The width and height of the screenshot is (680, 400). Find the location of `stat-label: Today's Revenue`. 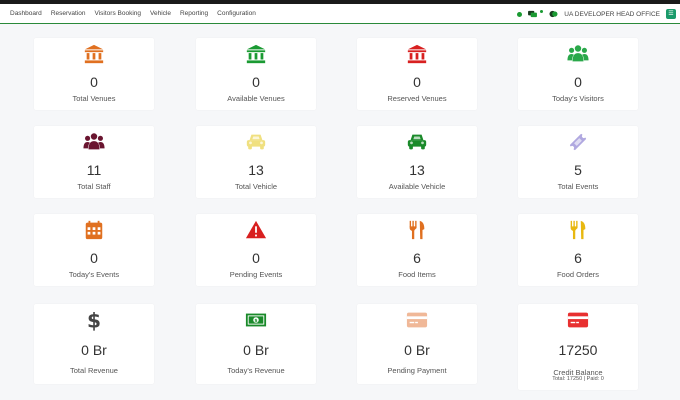

stat-label: Today's Revenue is located at coordinates (256, 370).